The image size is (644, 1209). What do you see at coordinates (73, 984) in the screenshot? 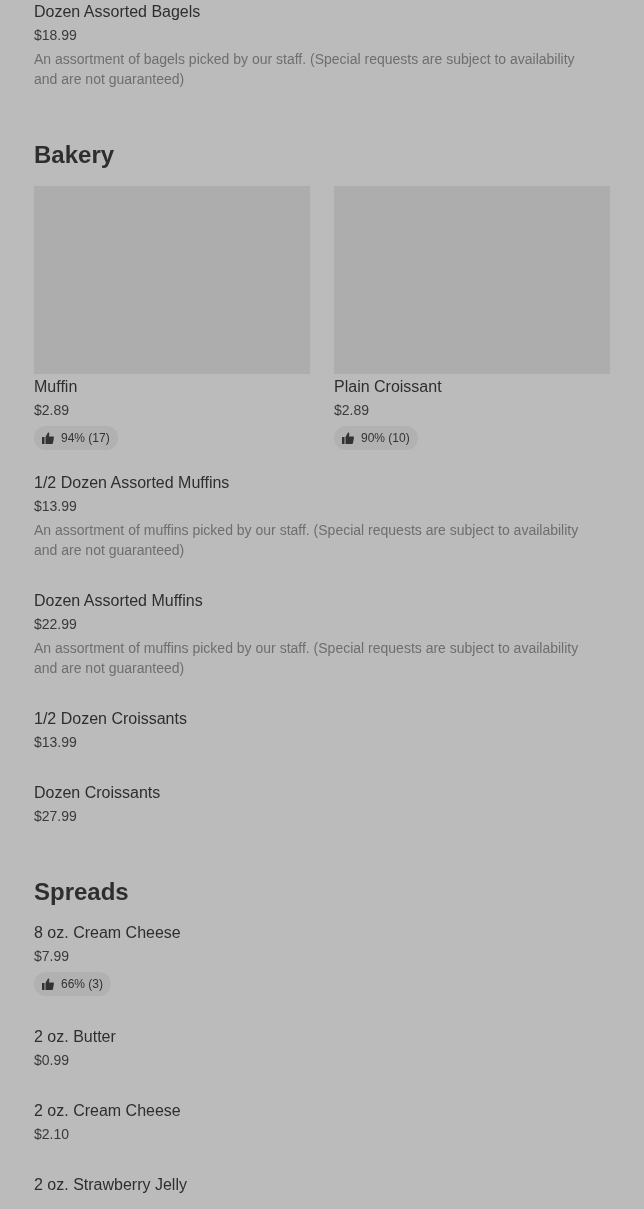
I see `rating-badge: 66% (3)` at bounding box center [73, 984].